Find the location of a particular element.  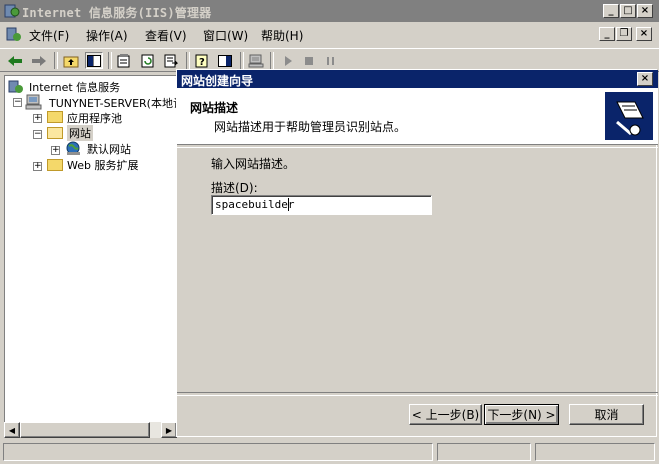

child-minimize-button: _ is located at coordinates (607, 34).